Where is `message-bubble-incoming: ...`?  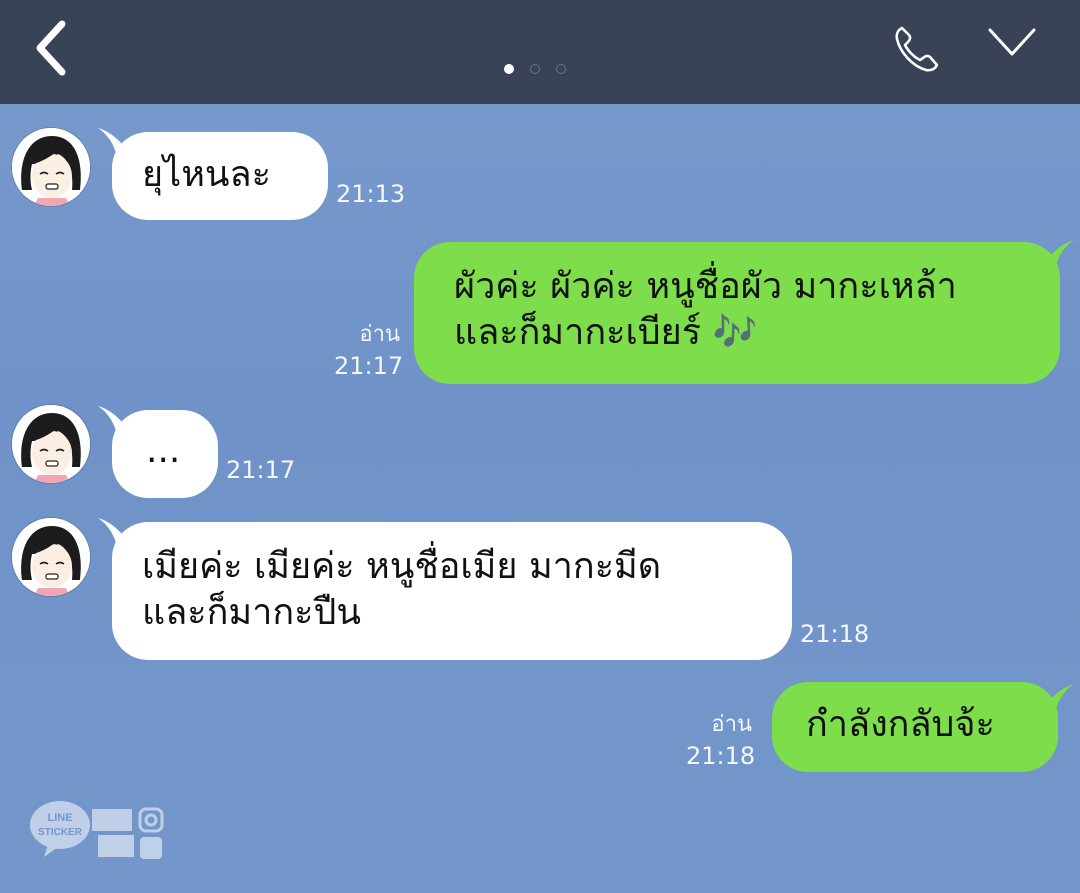
message-bubble-incoming: ... is located at coordinates (165, 454).